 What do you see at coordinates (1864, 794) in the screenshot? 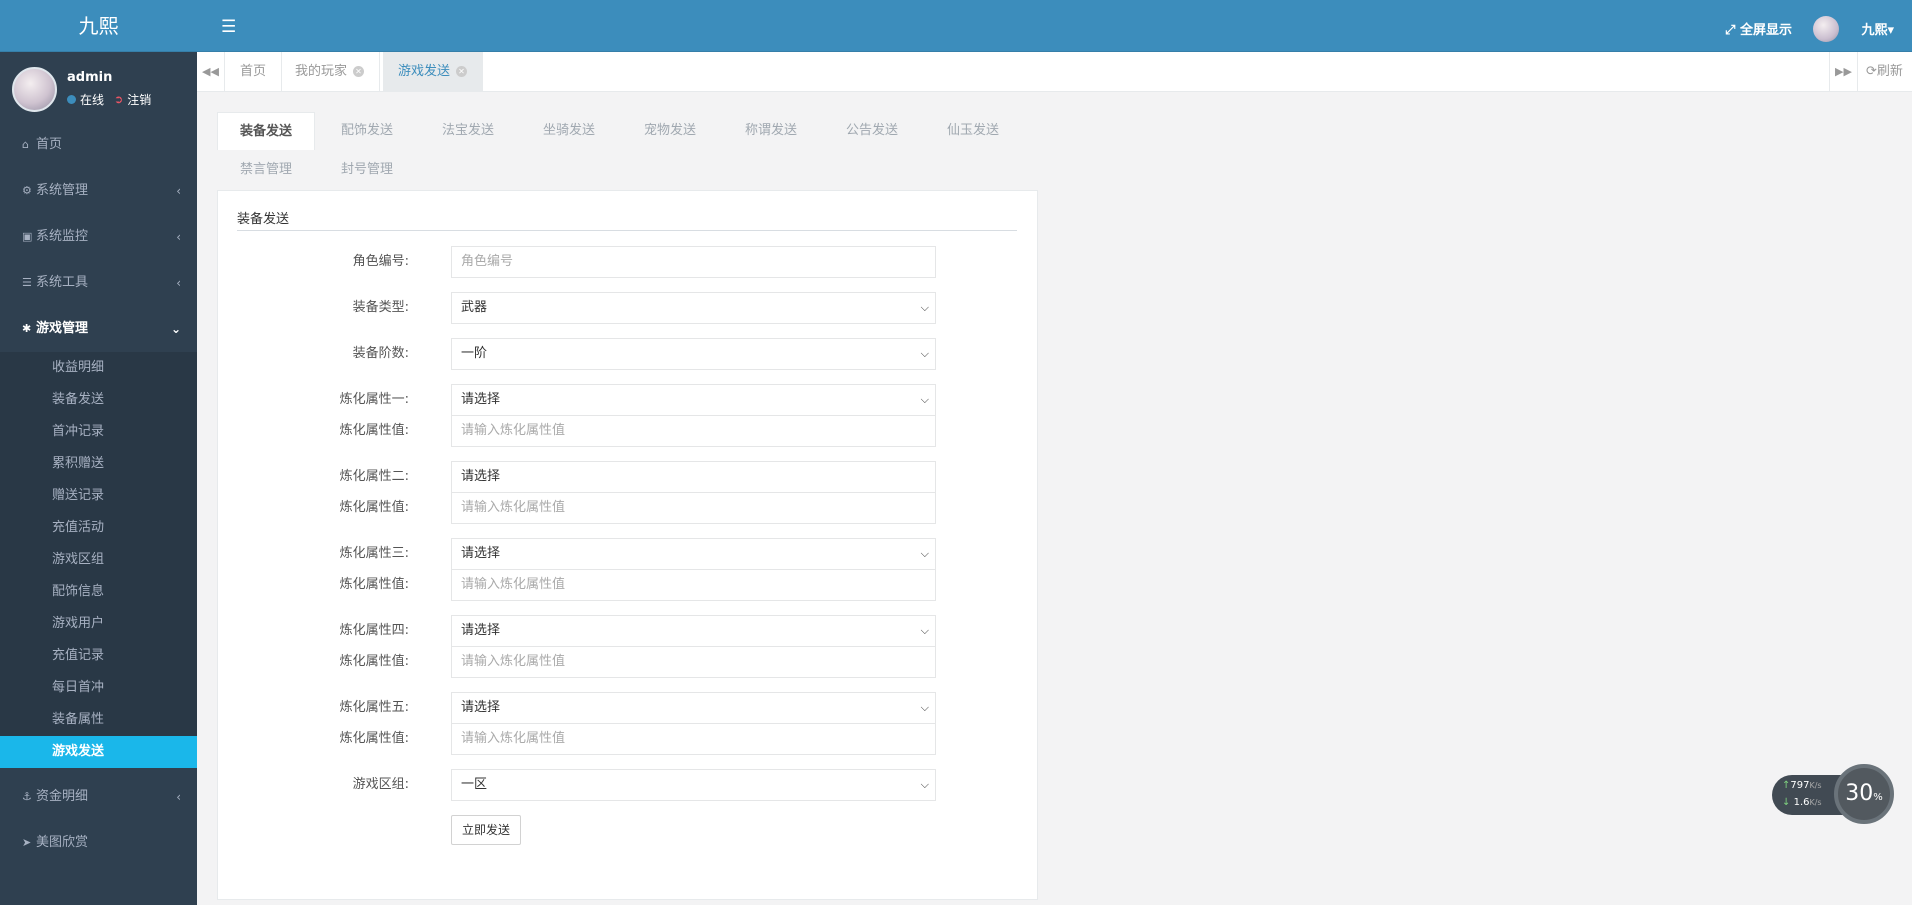
I see `usage-percent-ring: 30%` at bounding box center [1864, 794].